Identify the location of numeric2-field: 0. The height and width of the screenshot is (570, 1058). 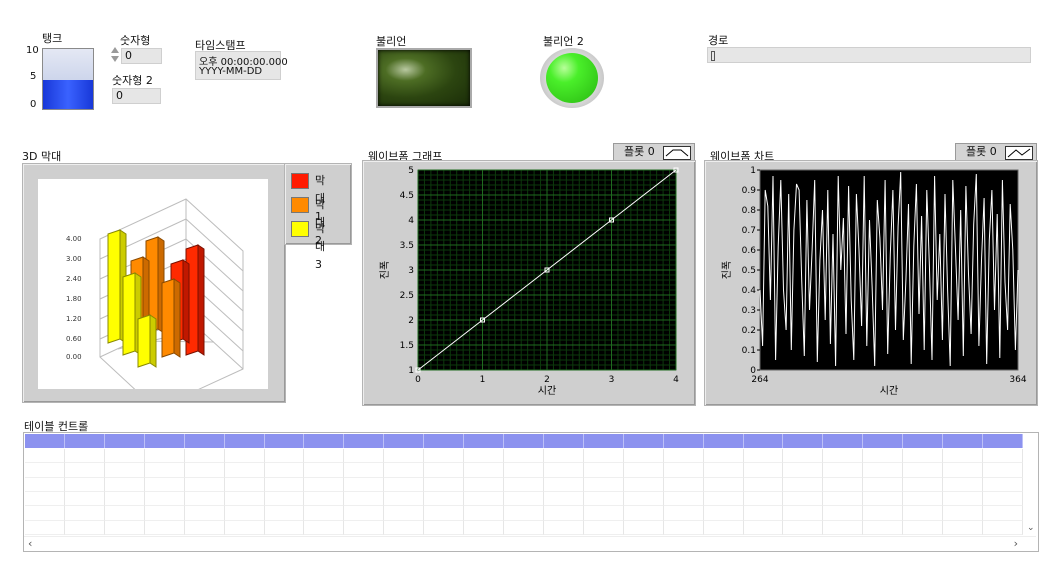
(136, 96).